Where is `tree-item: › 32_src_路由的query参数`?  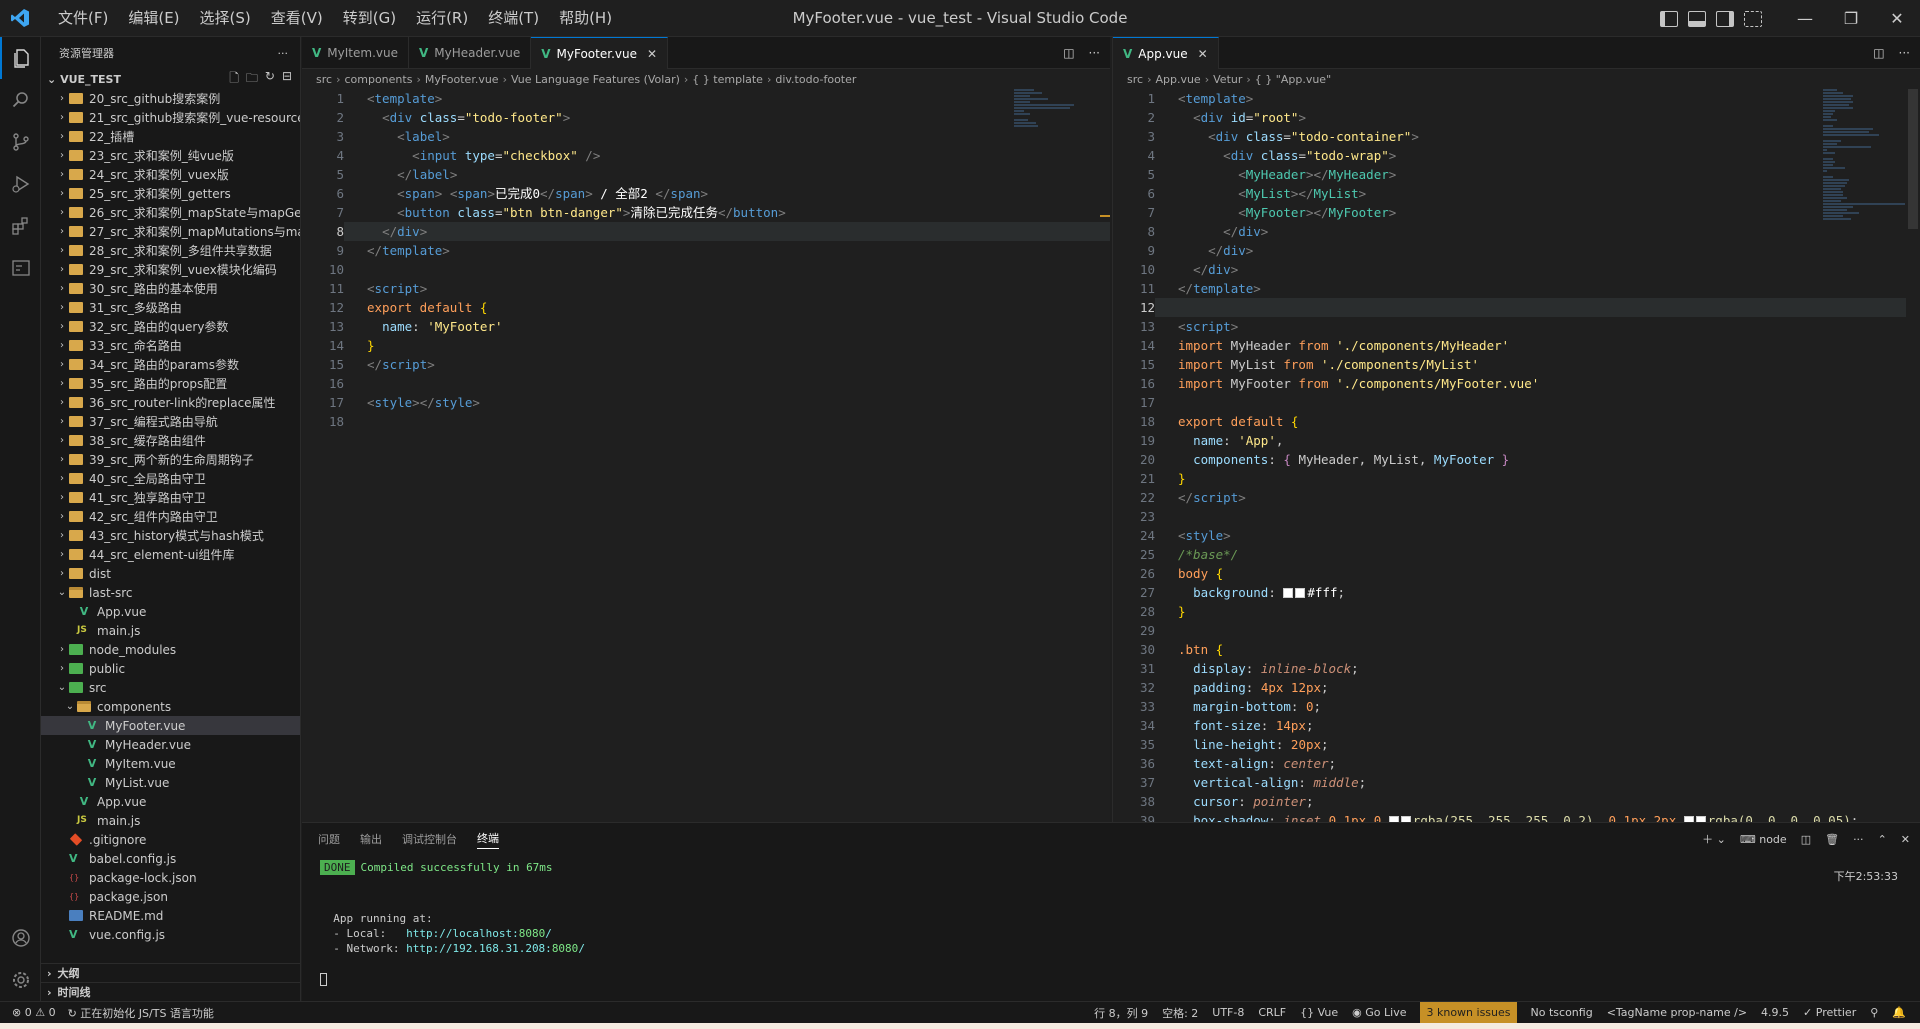 tree-item: › 32_src_路由的query参数 is located at coordinates (170, 326).